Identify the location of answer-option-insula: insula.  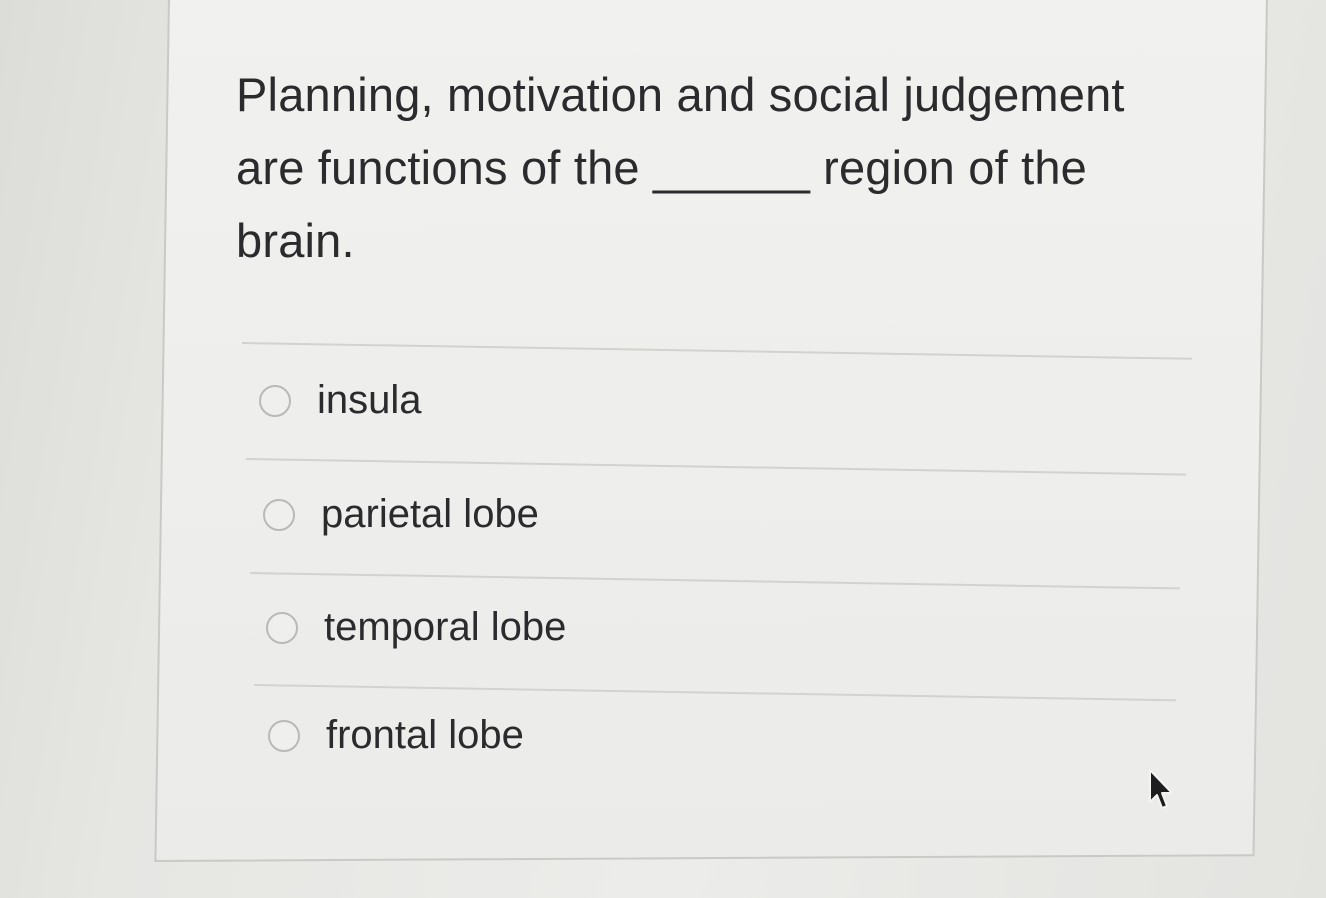
(340, 400).